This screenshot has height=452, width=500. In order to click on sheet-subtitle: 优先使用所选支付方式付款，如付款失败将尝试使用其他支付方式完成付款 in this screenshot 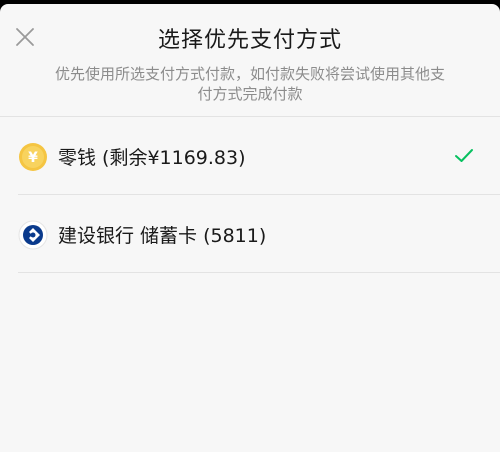, I will do `click(249, 84)`.